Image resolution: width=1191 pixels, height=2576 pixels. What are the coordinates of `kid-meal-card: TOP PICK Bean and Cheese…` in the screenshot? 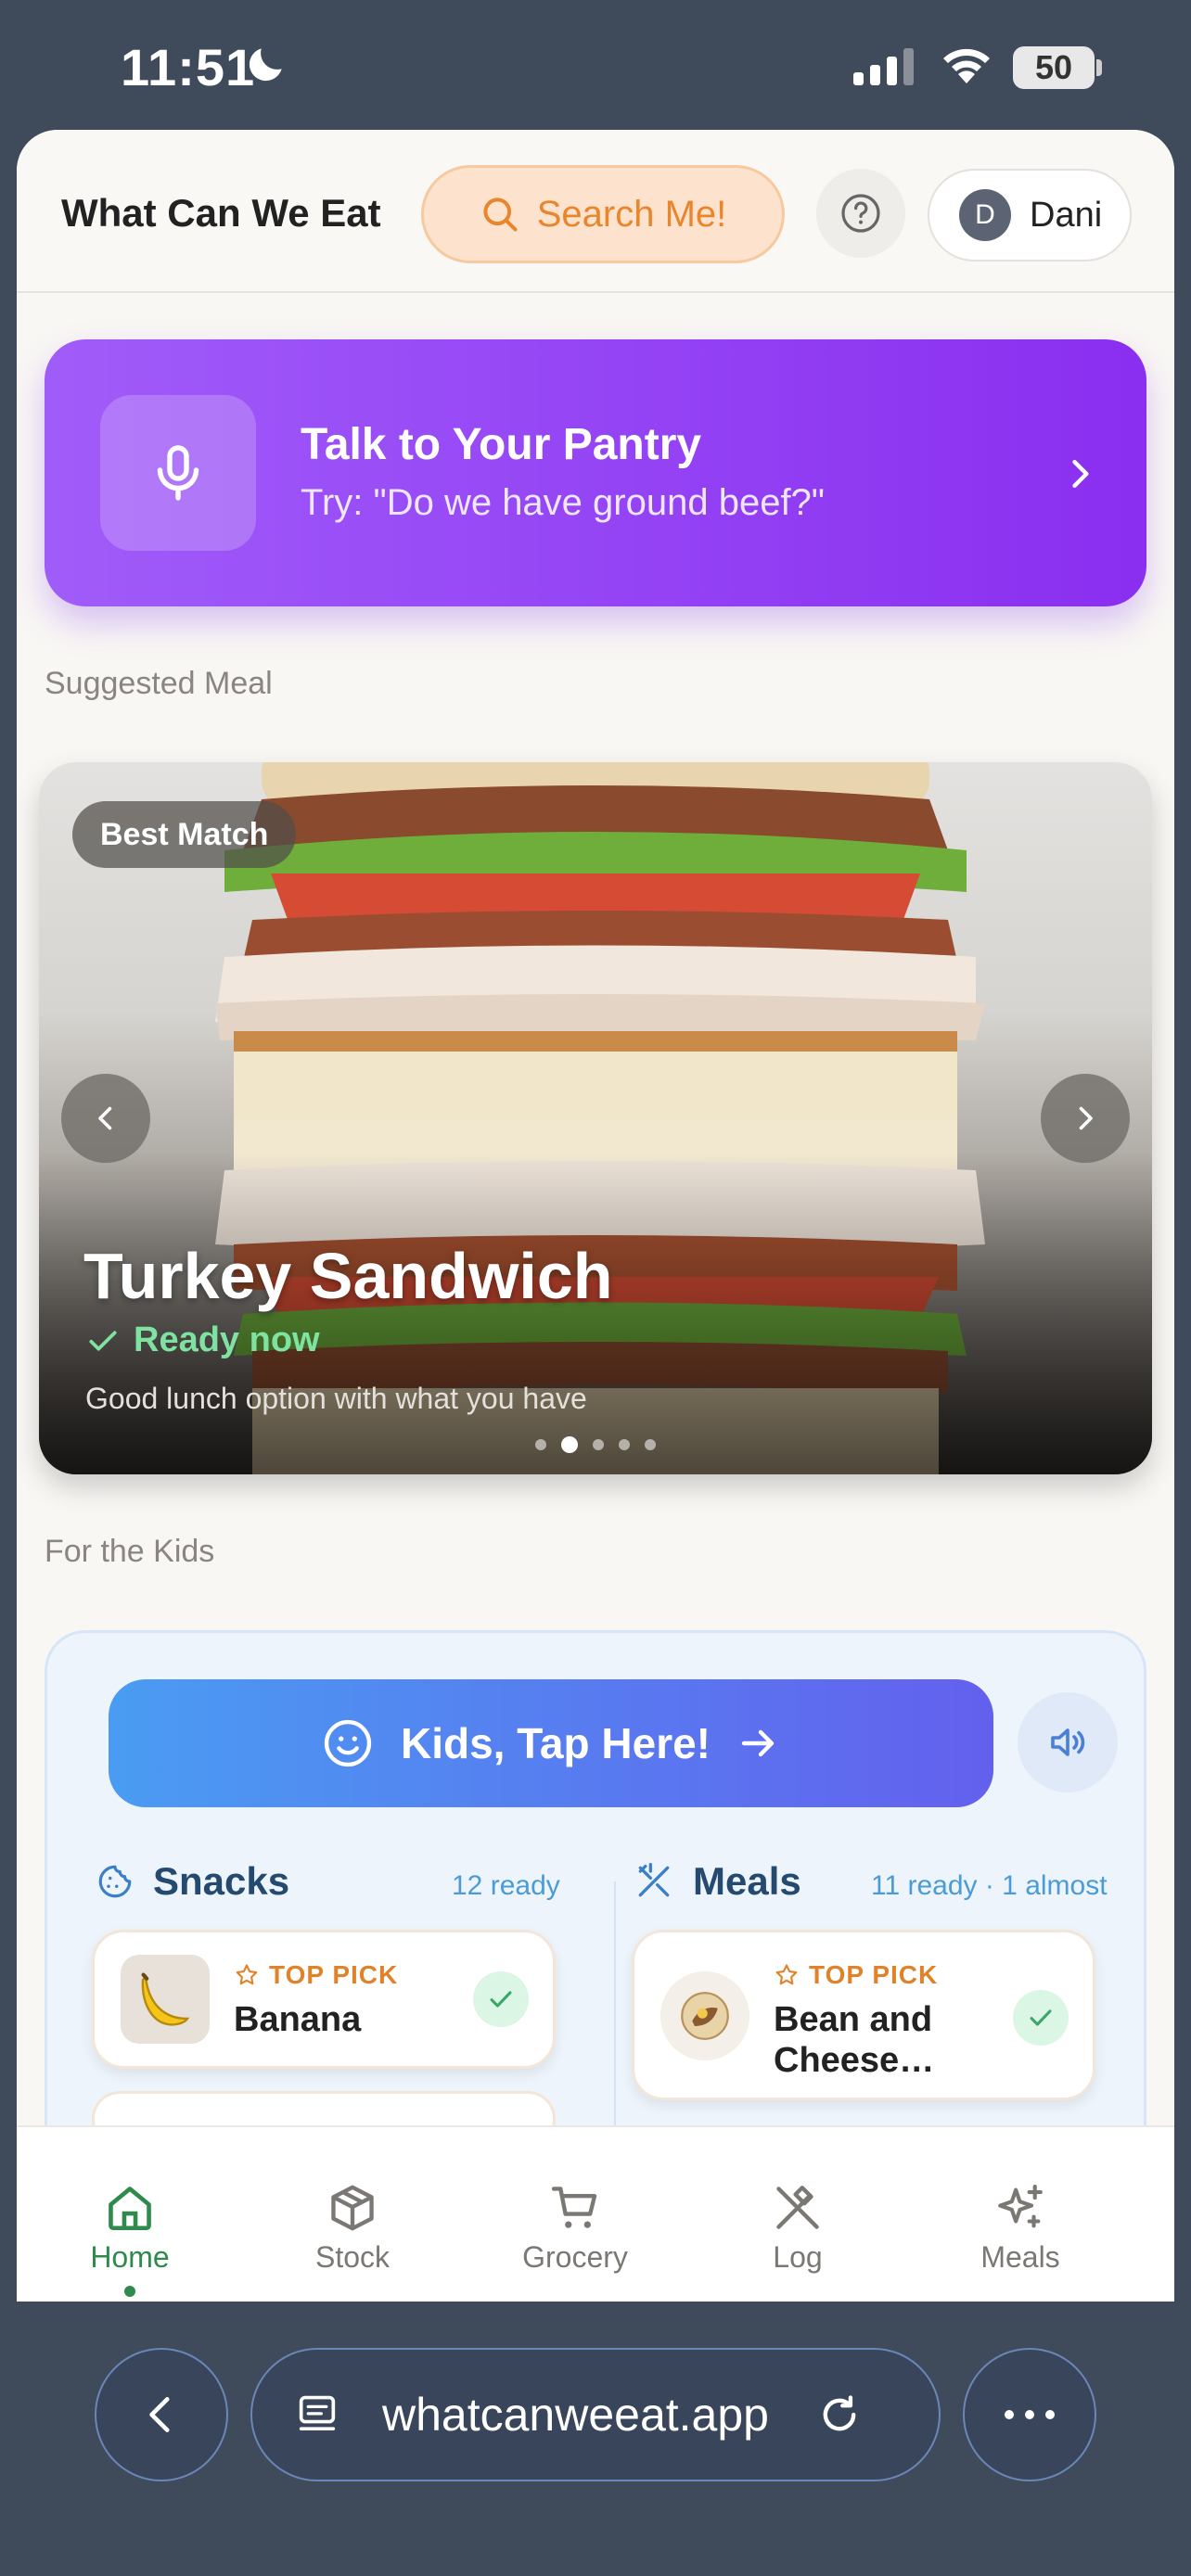 It's located at (863, 2015).